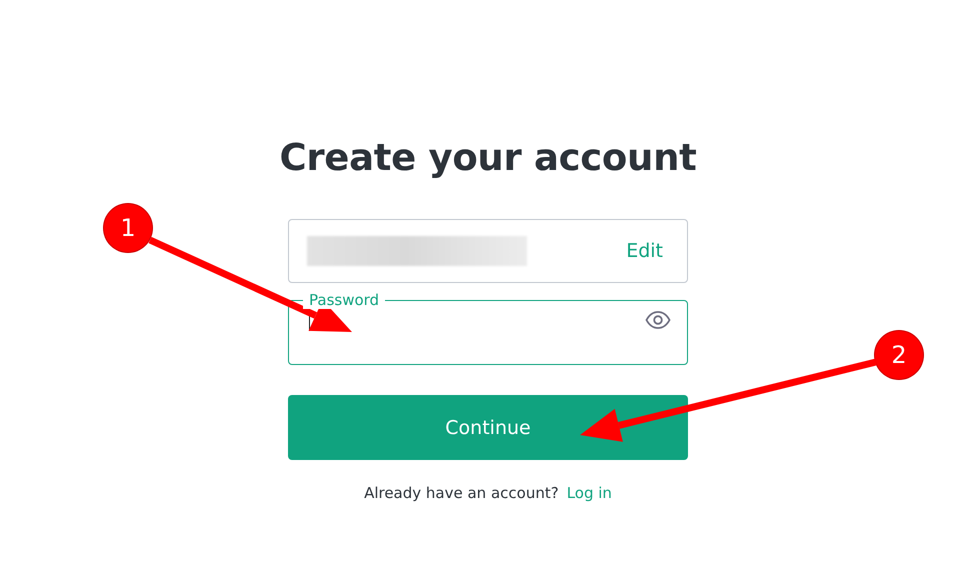  Describe the element at coordinates (644, 251) in the screenshot. I see `edit-link: Edit` at that location.